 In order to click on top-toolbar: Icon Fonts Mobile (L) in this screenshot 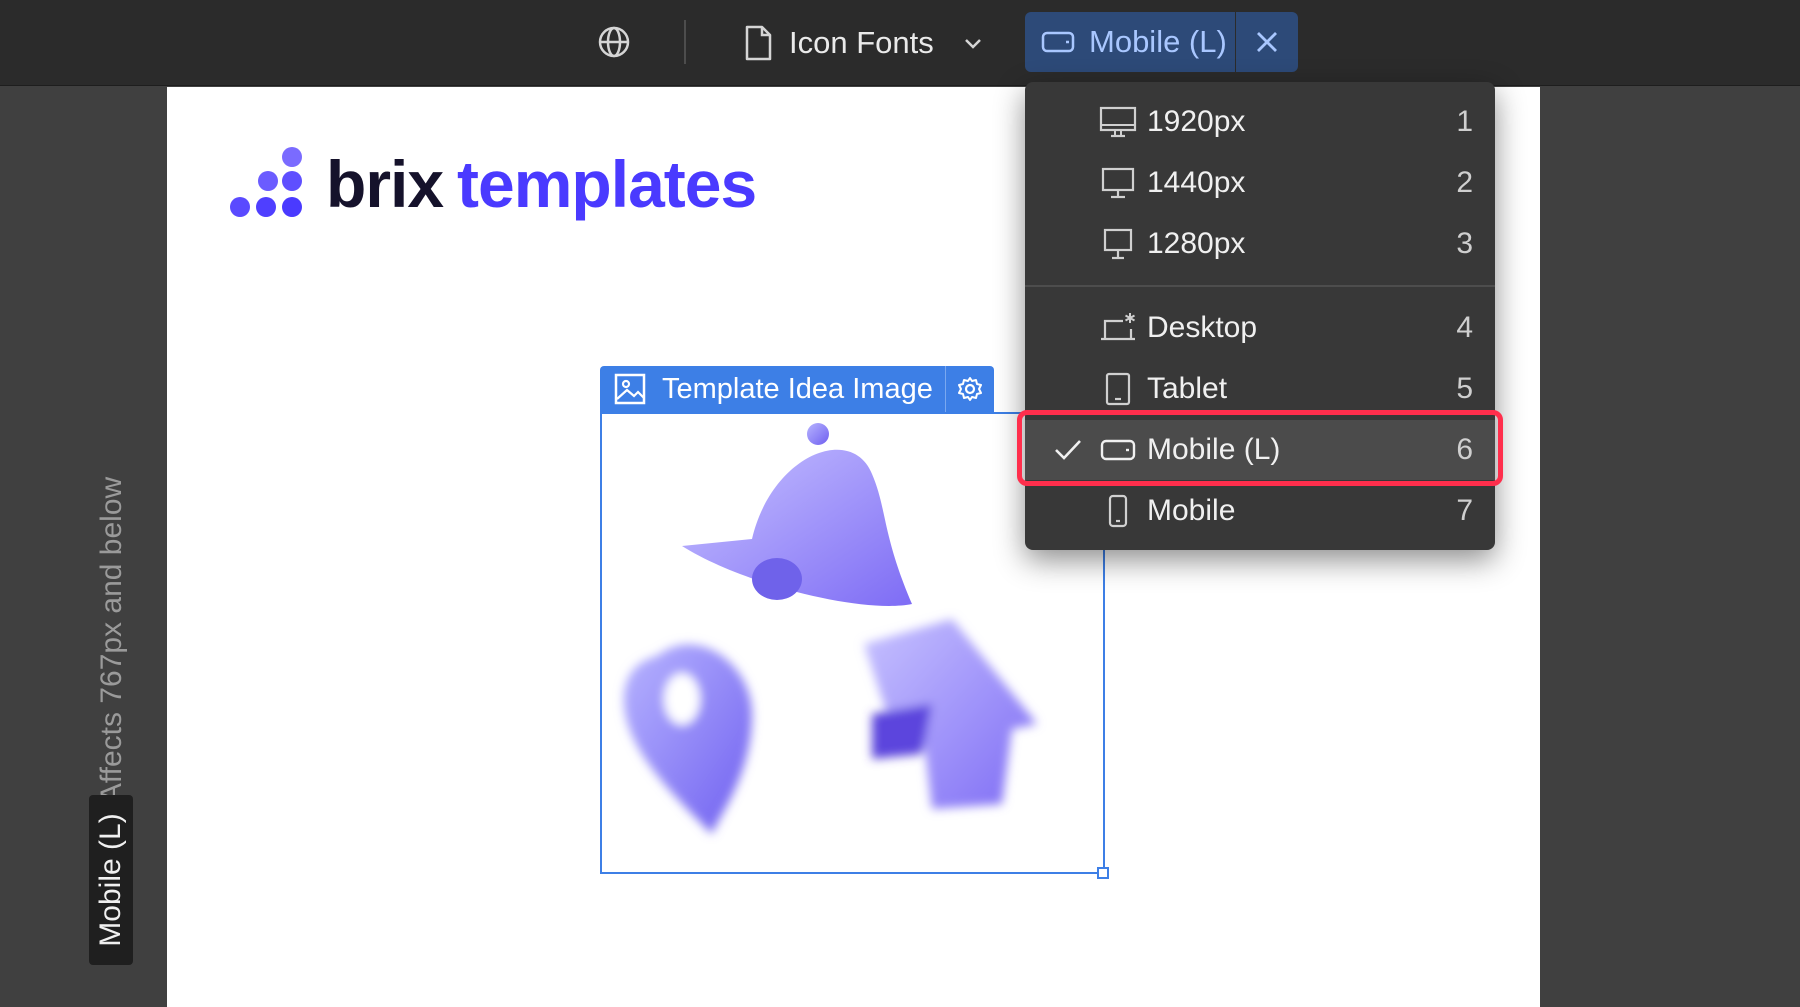, I will do `click(900, 43)`.